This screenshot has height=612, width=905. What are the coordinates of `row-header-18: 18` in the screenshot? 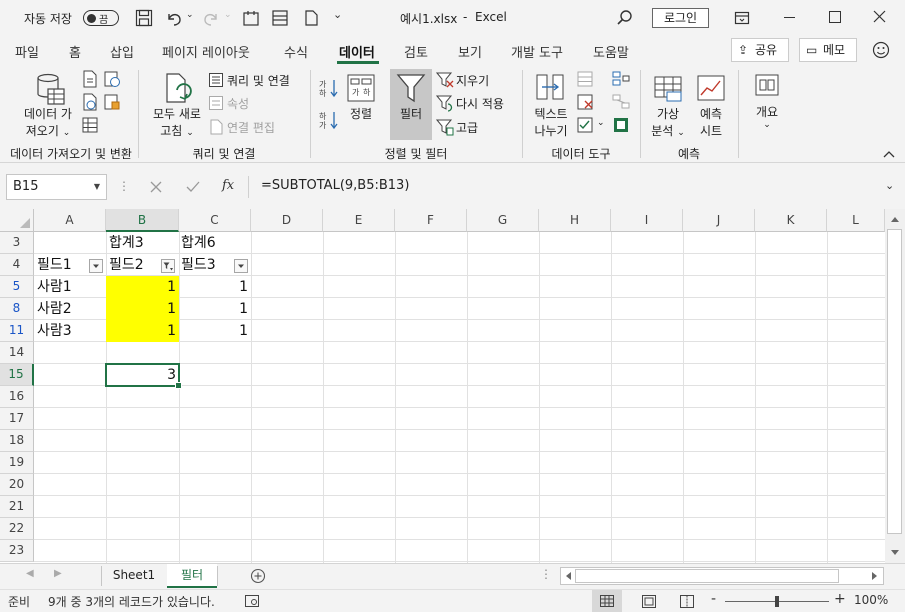 It's located at (17, 441).